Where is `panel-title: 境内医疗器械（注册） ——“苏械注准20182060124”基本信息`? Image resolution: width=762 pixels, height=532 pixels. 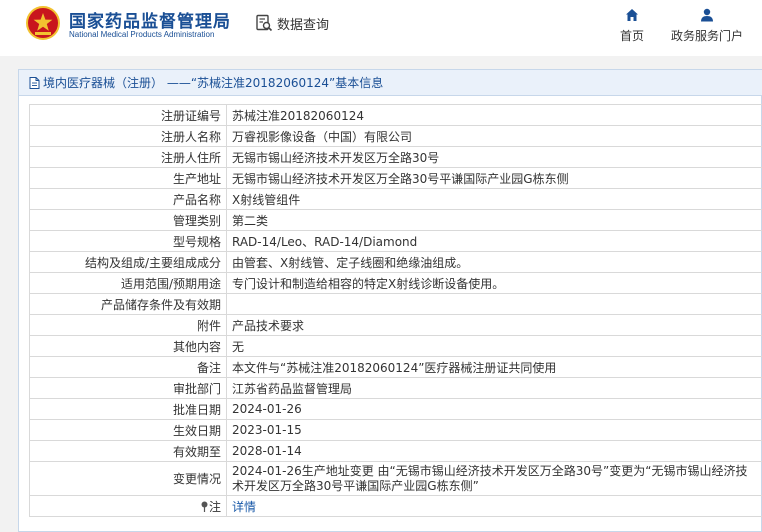
panel-title: 境内医疗器械（注册） ——“苏械注准20182060124”基本信息 is located at coordinates (213, 83).